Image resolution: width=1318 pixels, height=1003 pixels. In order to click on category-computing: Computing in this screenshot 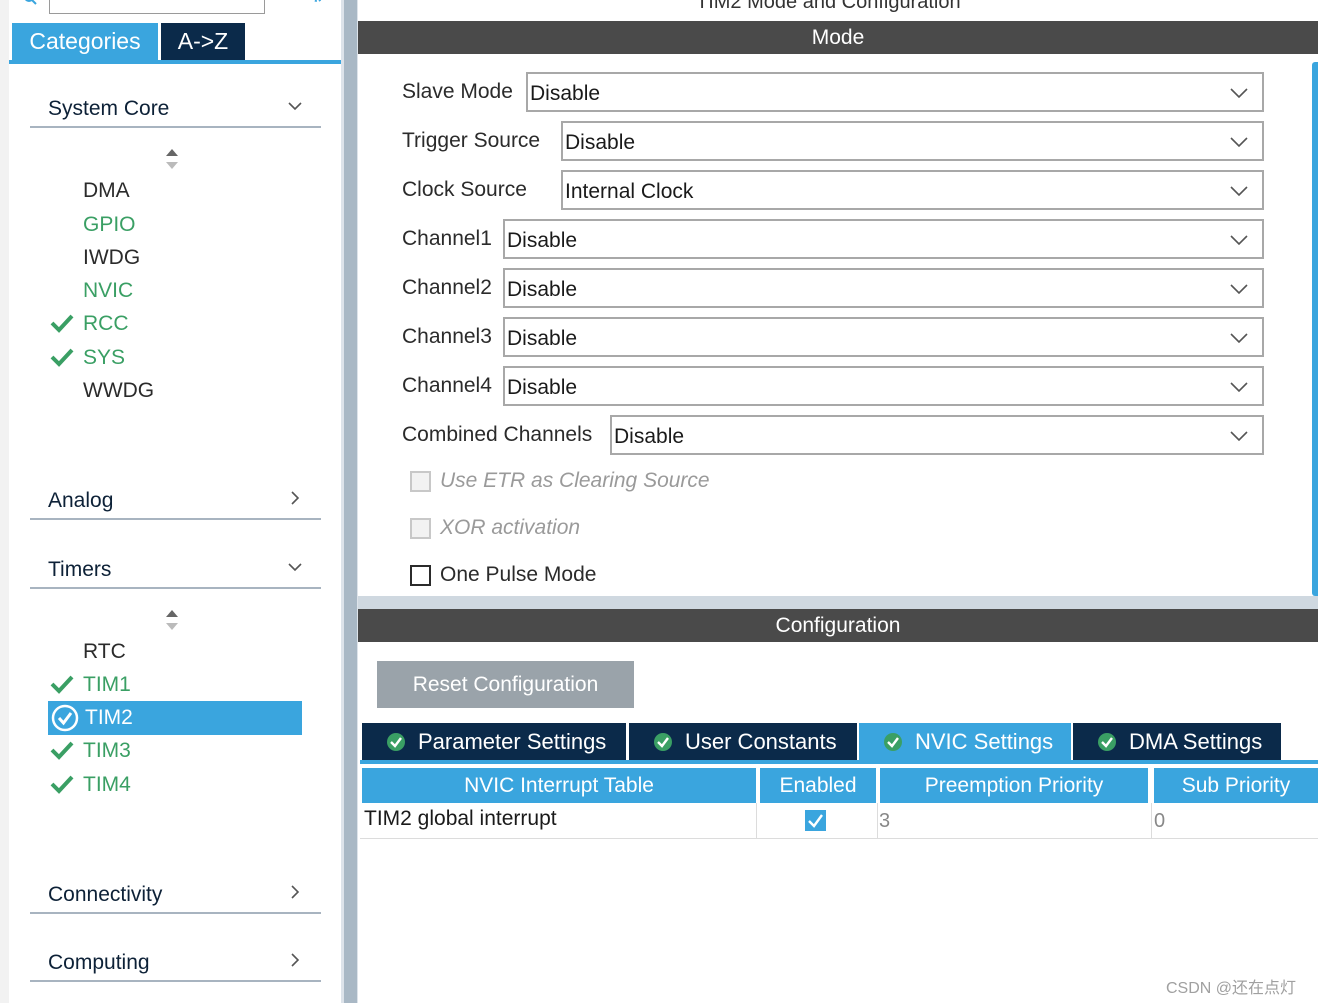, I will do `click(175, 961)`.